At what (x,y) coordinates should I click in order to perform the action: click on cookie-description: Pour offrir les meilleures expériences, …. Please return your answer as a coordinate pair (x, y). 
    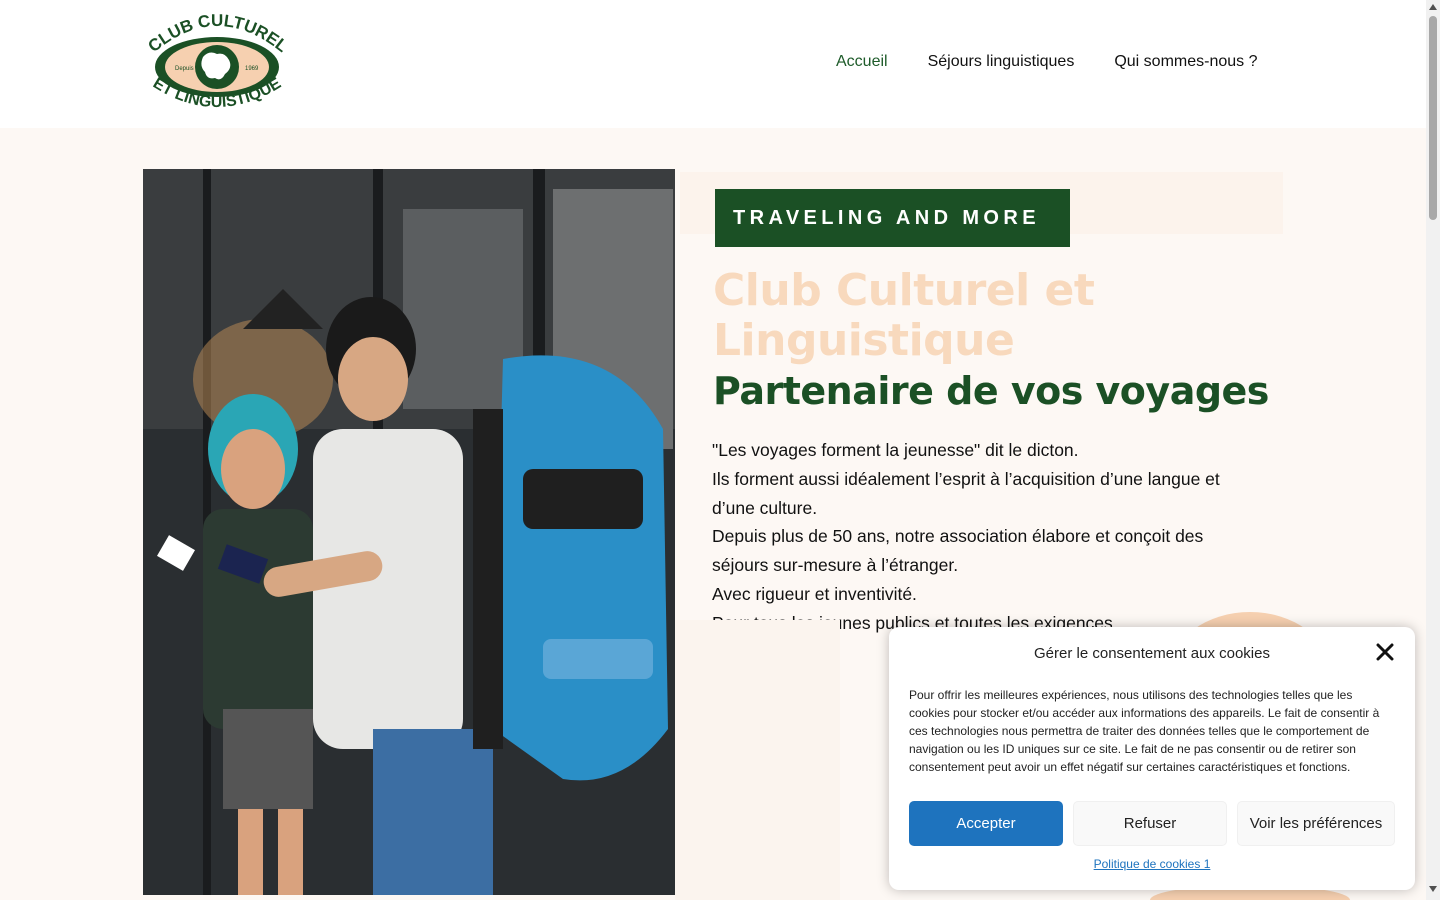
    Looking at the image, I should click on (1144, 731).